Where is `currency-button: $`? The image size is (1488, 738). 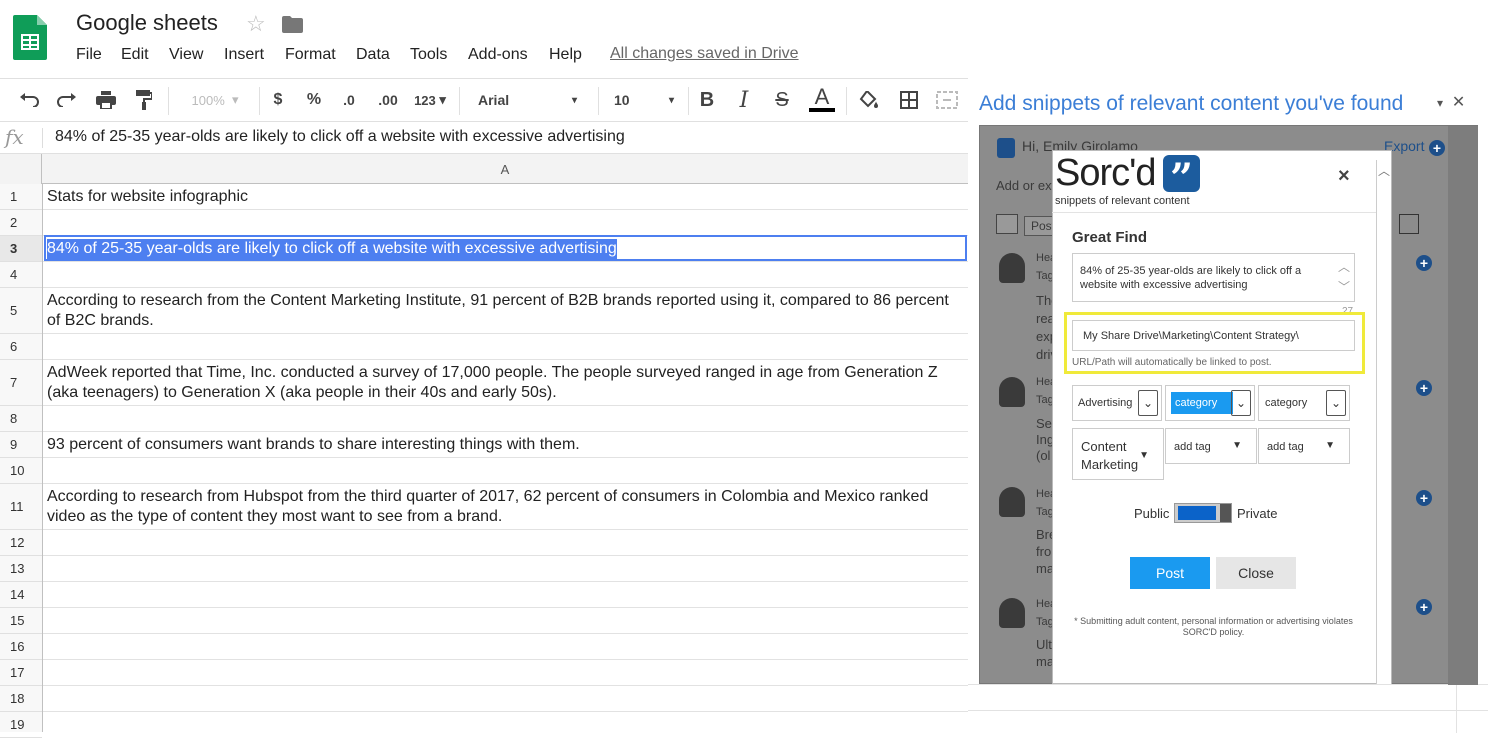 currency-button: $ is located at coordinates (278, 100).